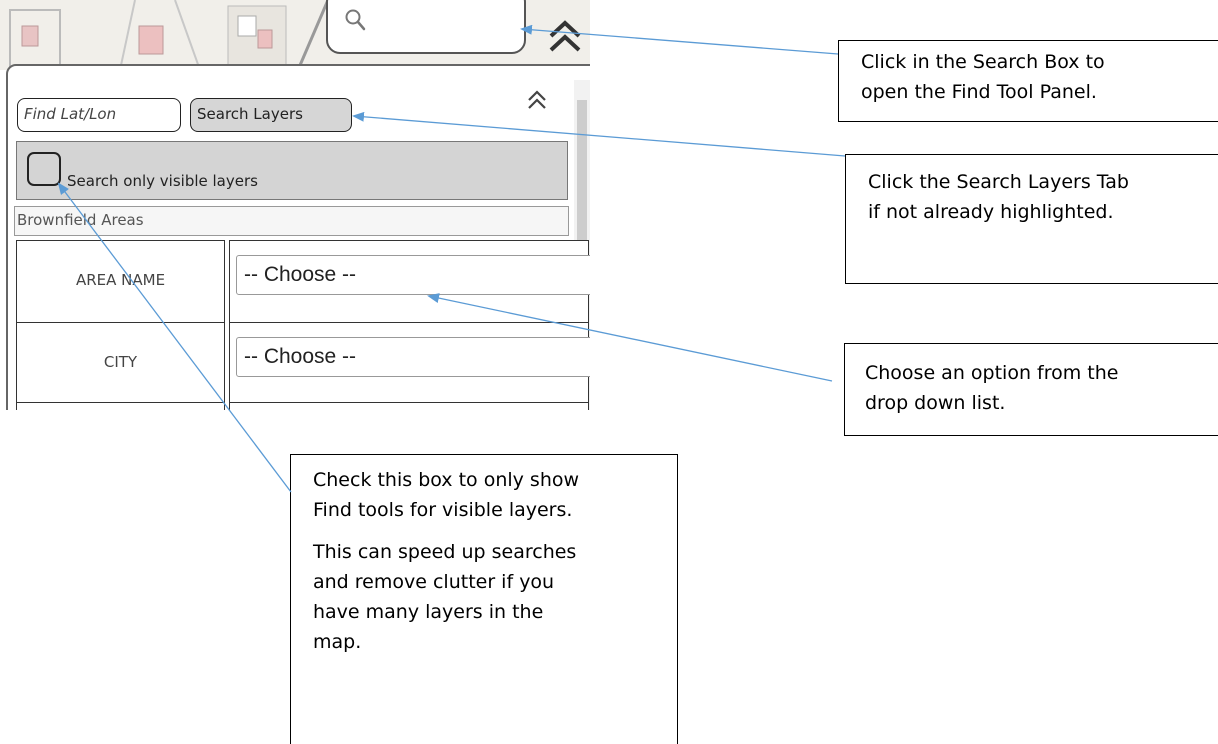 The height and width of the screenshot is (744, 1218). I want to click on callout-text: drop down list., so click(935, 403).